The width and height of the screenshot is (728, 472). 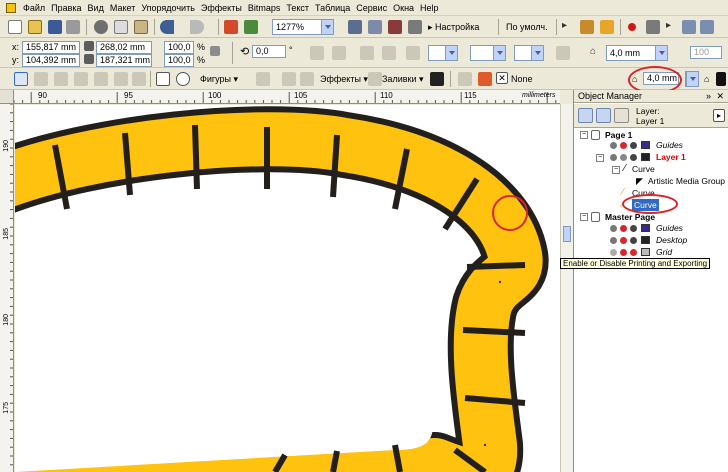 What do you see at coordinates (61, 79) in the screenshot?
I see `freehand-tool-icon` at bounding box center [61, 79].